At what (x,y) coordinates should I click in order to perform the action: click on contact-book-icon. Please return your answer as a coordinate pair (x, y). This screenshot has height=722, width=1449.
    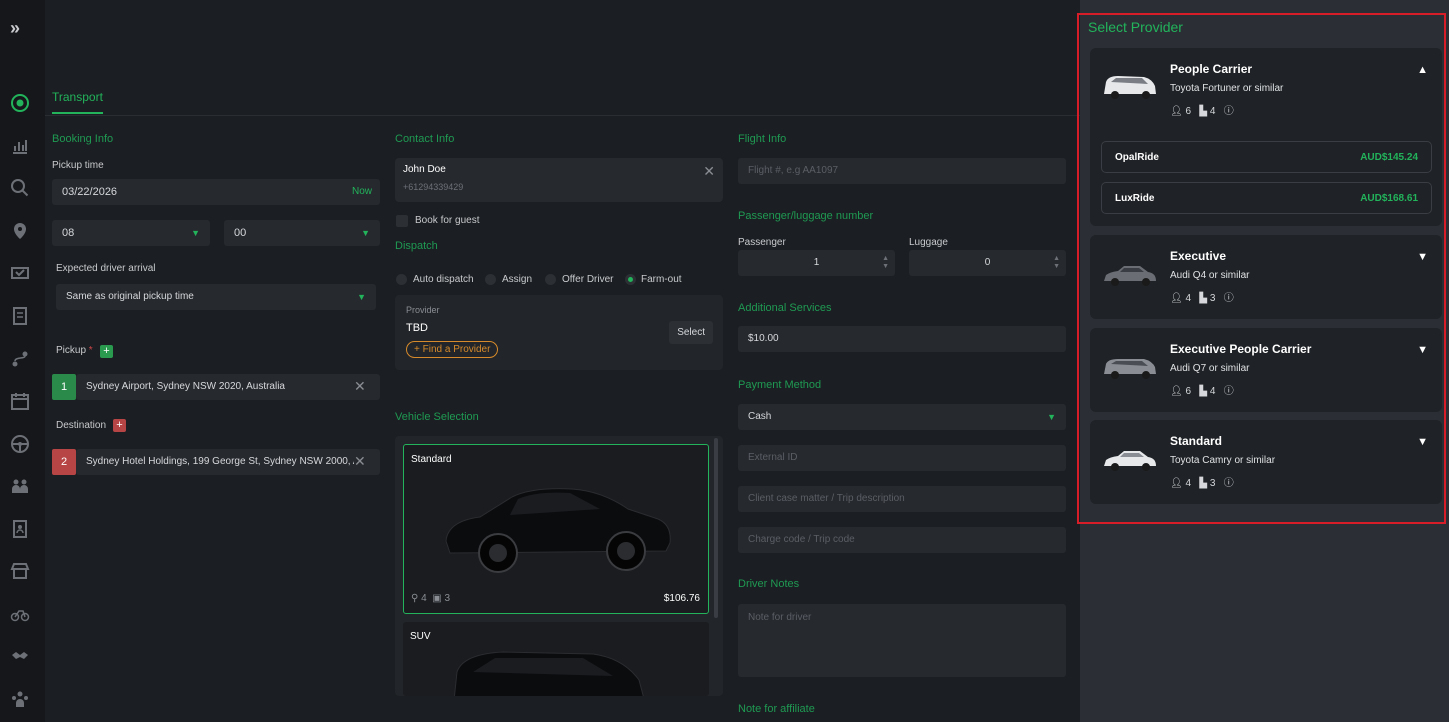
    Looking at the image, I should click on (20, 529).